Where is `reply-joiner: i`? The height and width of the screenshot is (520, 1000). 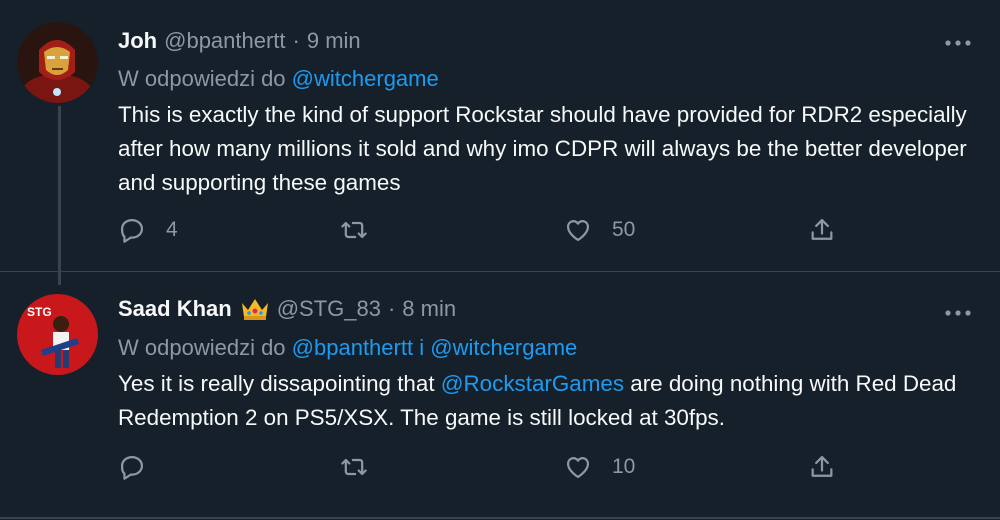 reply-joiner: i is located at coordinates (422, 347).